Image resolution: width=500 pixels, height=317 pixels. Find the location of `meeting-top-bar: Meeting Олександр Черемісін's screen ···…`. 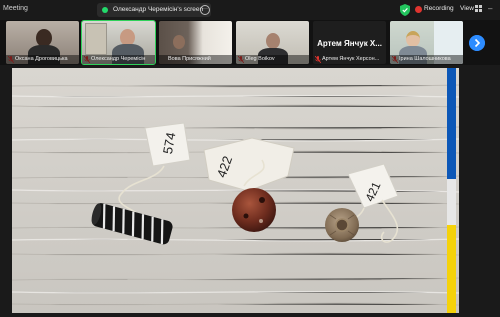

meeting-top-bar: Meeting Олександр Черемісін's screen ···… is located at coordinates (250, 10).